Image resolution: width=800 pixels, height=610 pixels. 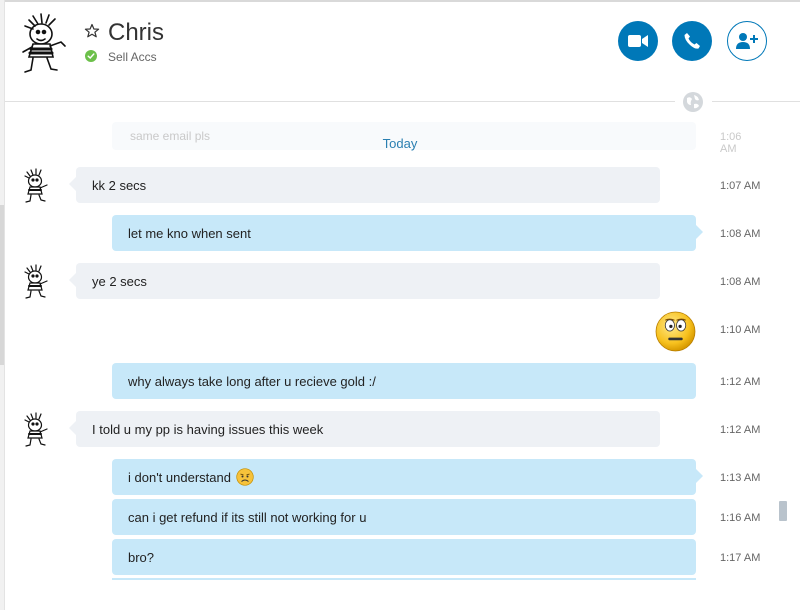 What do you see at coordinates (2, 285) in the screenshot?
I see `sidebar-edge-mark` at bounding box center [2, 285].